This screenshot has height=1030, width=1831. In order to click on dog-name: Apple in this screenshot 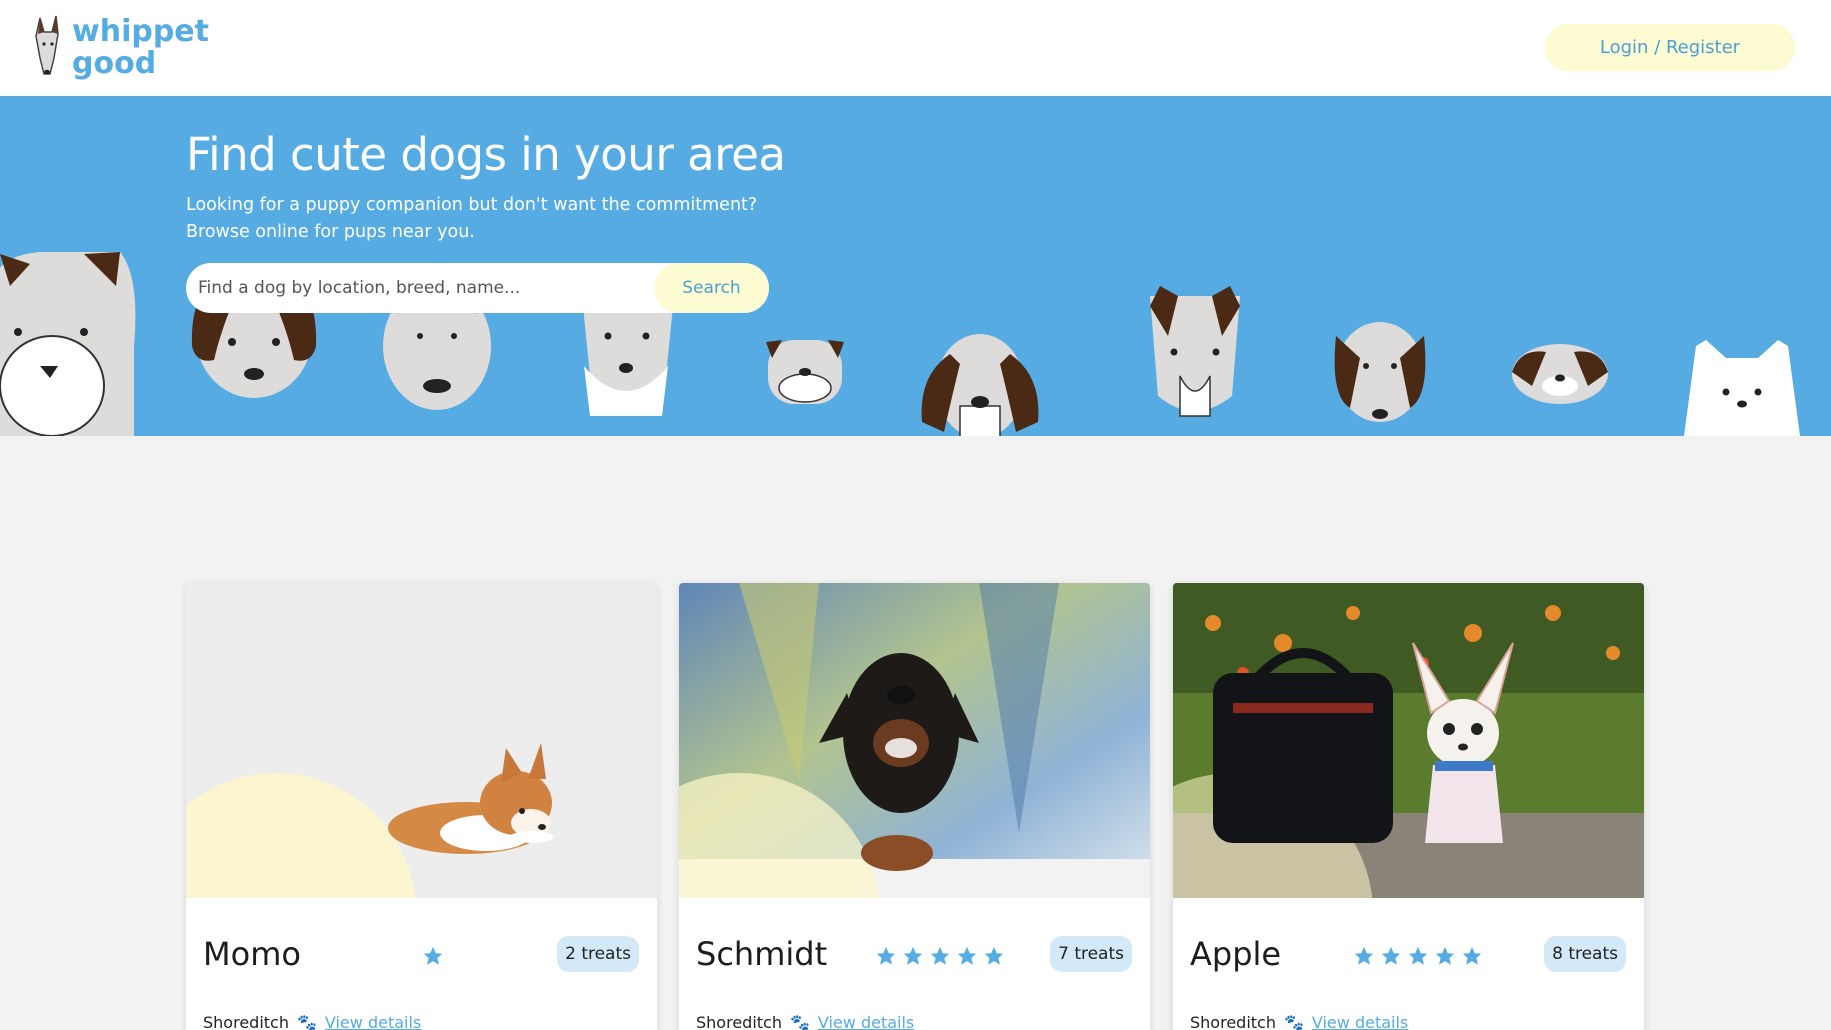, I will do `click(1236, 954)`.